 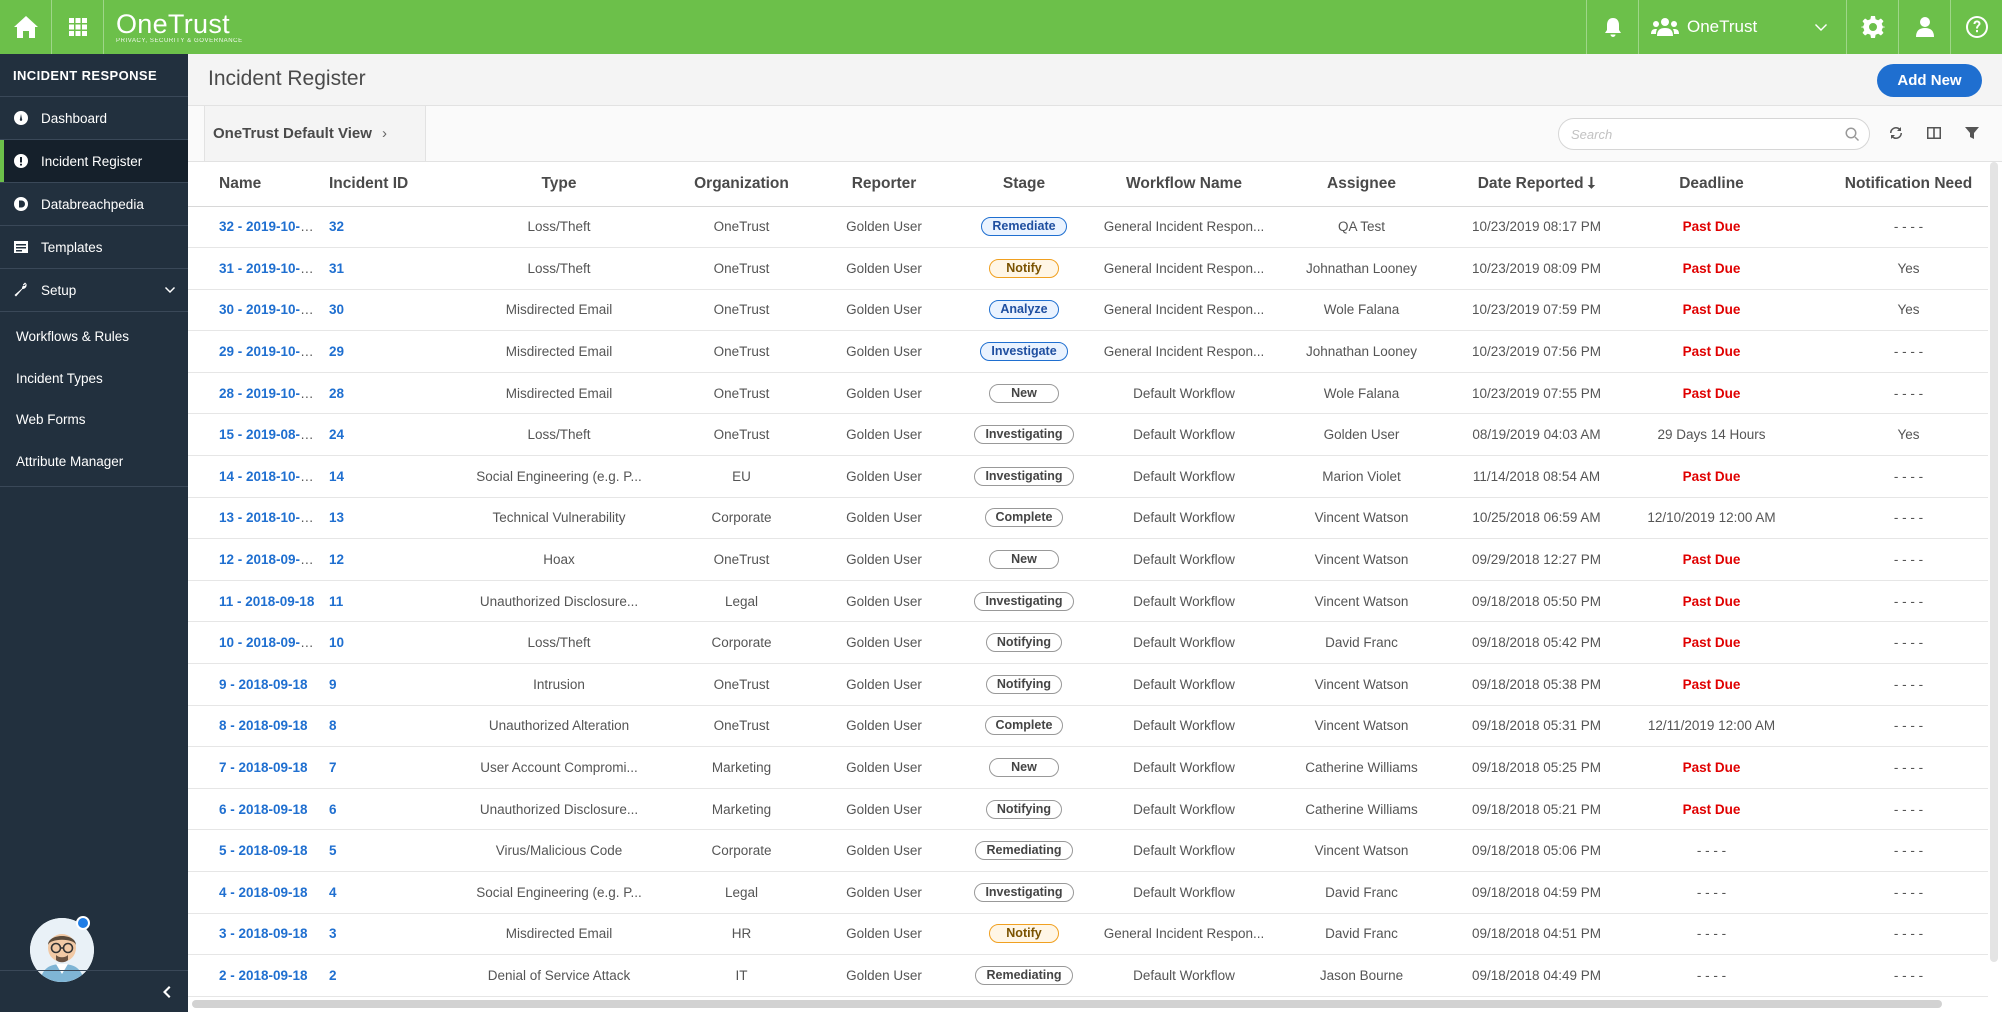 I want to click on home-button, so click(x=26, y=27).